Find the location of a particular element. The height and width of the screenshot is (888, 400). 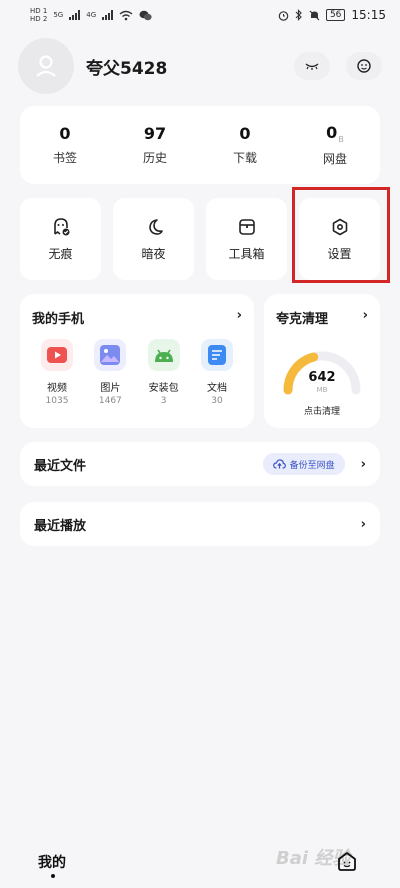

assistant-button is located at coordinates (364, 66).